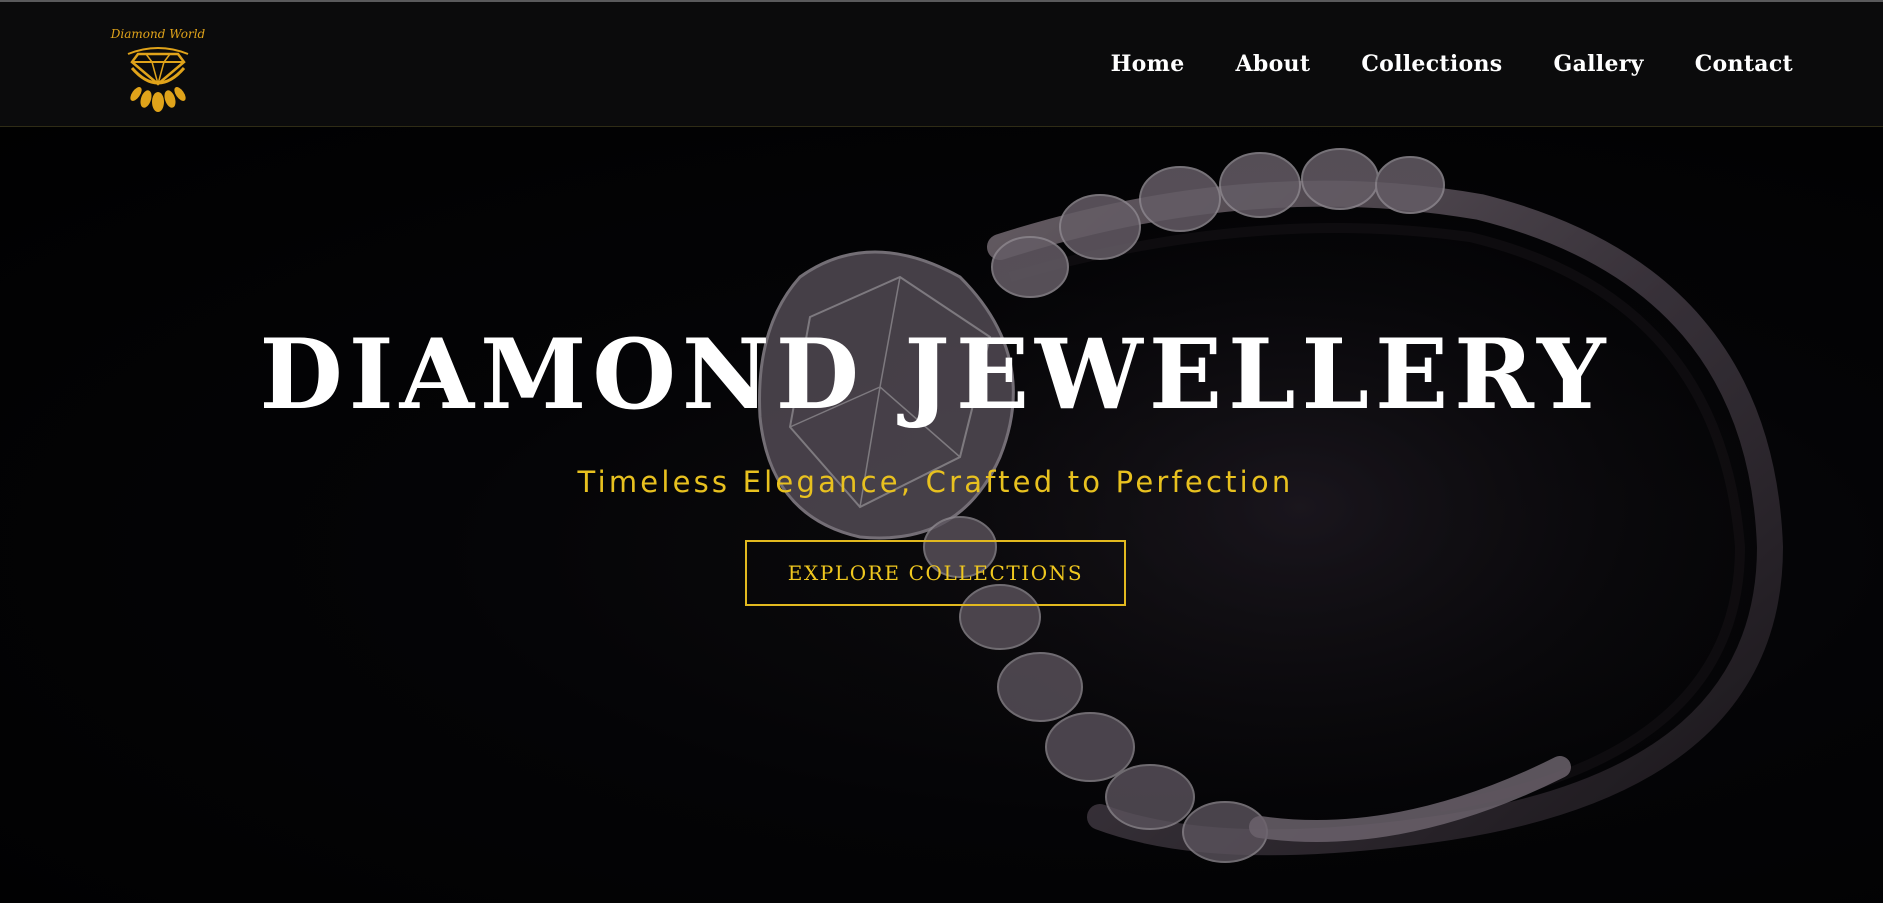 The height and width of the screenshot is (903, 1883). I want to click on nav-contact-link: Contact, so click(1744, 64).